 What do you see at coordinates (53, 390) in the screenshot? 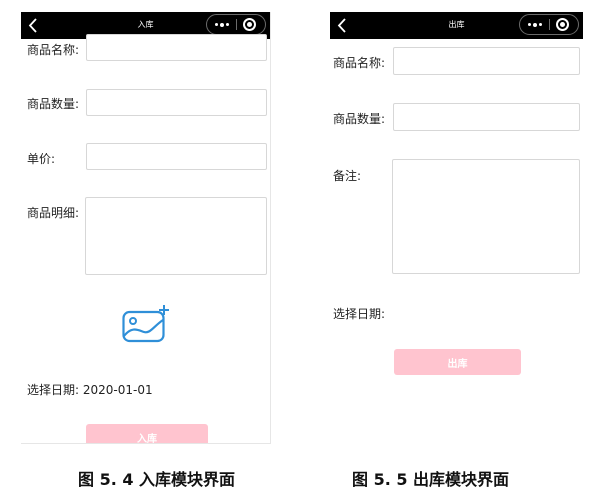
I see `date-label-text: 选择日期:` at bounding box center [53, 390].